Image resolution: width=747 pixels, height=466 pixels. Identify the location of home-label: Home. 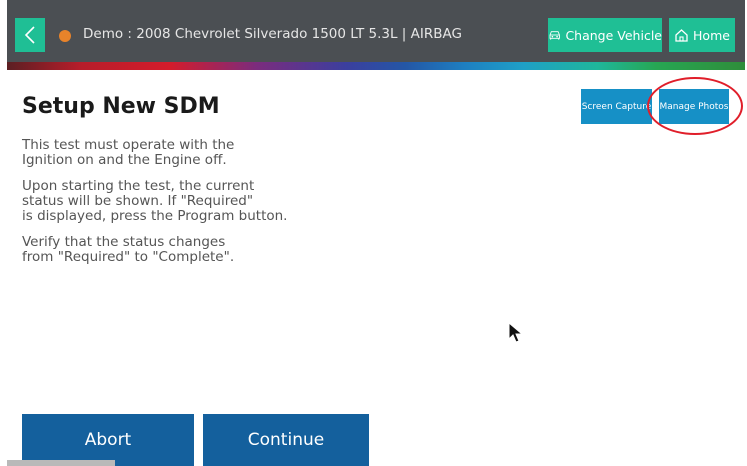
(711, 35).